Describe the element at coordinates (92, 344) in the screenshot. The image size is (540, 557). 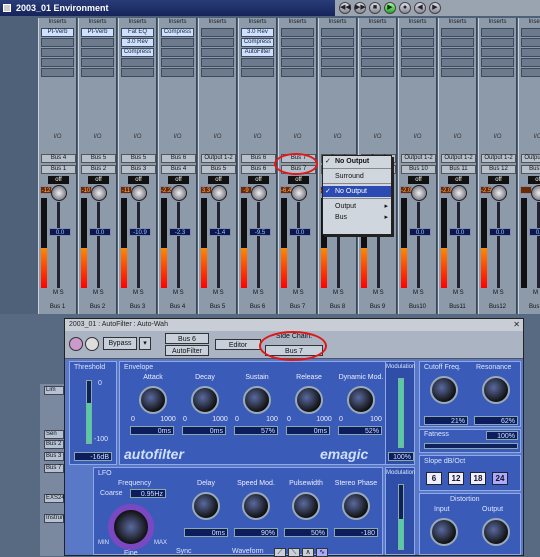
I see `compare-icon` at that location.